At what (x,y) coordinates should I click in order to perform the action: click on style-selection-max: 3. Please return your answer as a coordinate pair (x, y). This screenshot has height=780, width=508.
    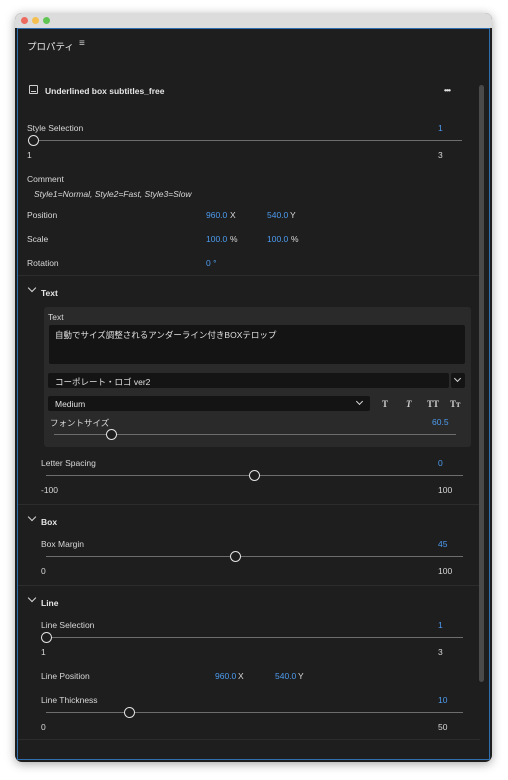
    Looking at the image, I should click on (440, 155).